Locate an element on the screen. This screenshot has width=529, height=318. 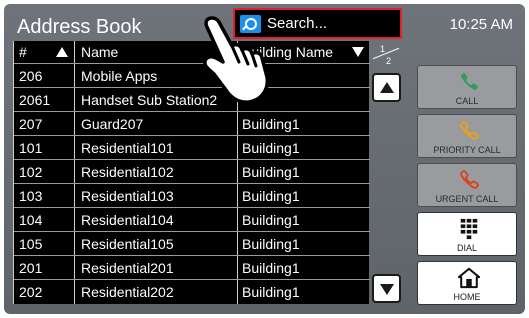
arrow-down-icon is located at coordinates (387, 289).